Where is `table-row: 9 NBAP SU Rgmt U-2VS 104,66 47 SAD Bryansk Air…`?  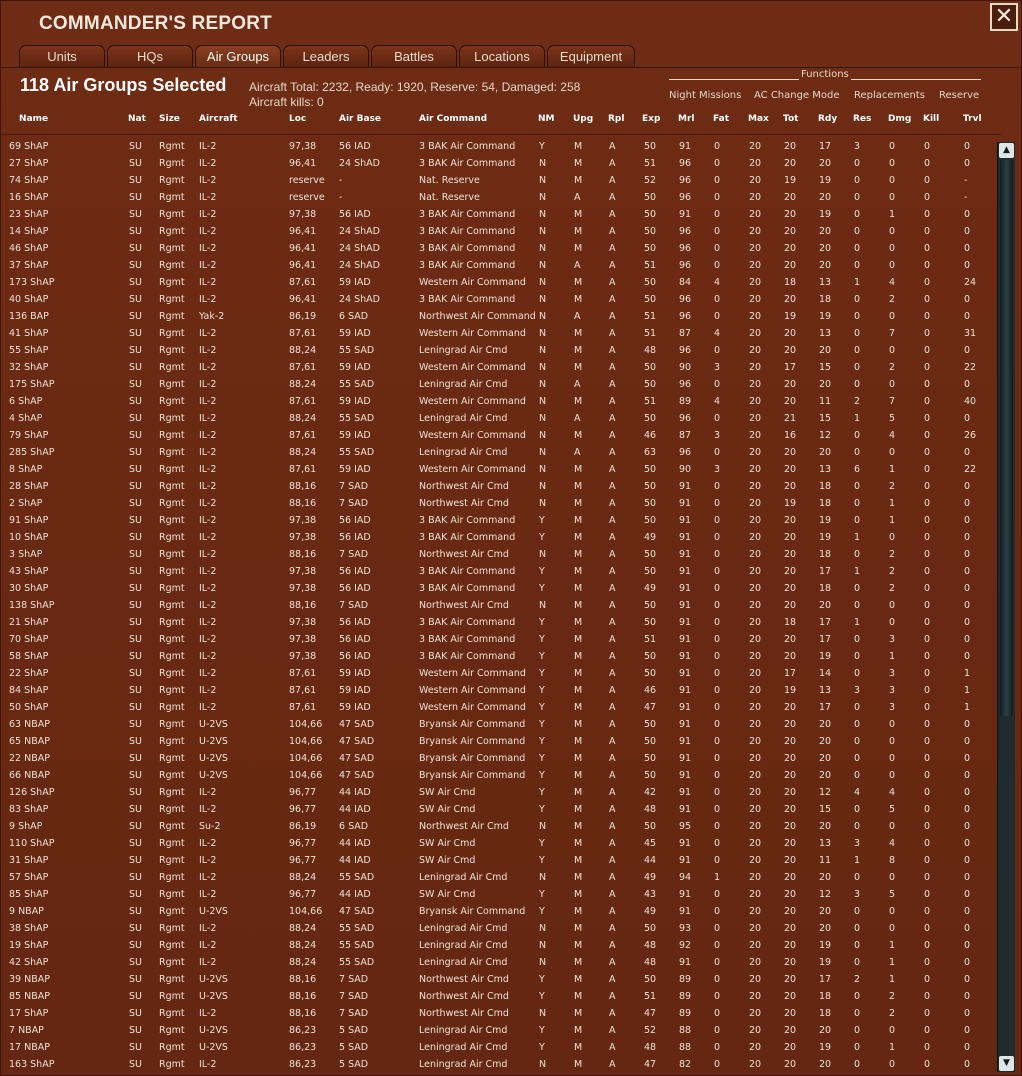
table-row: 9 NBAP SU Rgmt U-2VS 104,66 47 SAD Bryansk Air… is located at coordinates (498, 912).